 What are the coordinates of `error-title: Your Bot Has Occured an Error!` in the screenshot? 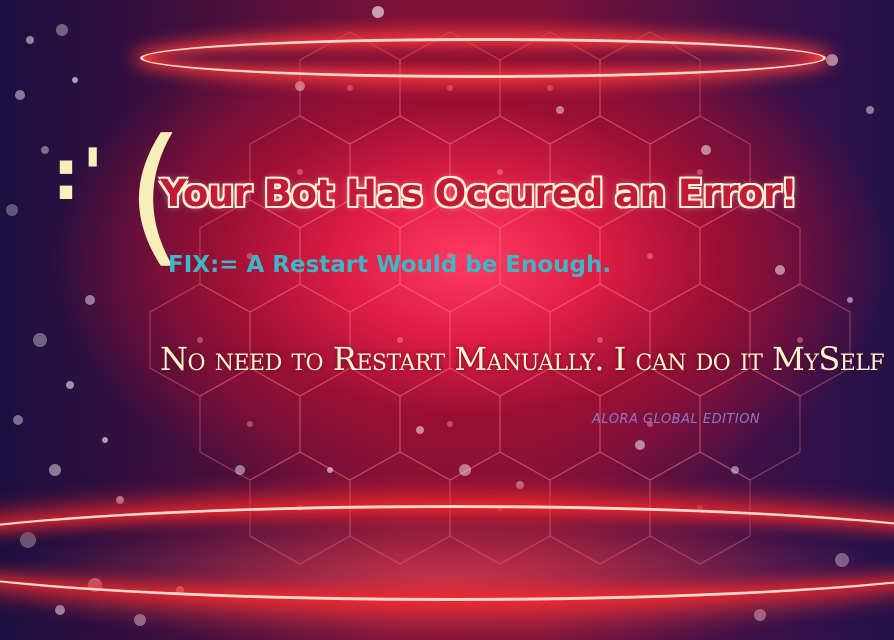 It's located at (479, 193).